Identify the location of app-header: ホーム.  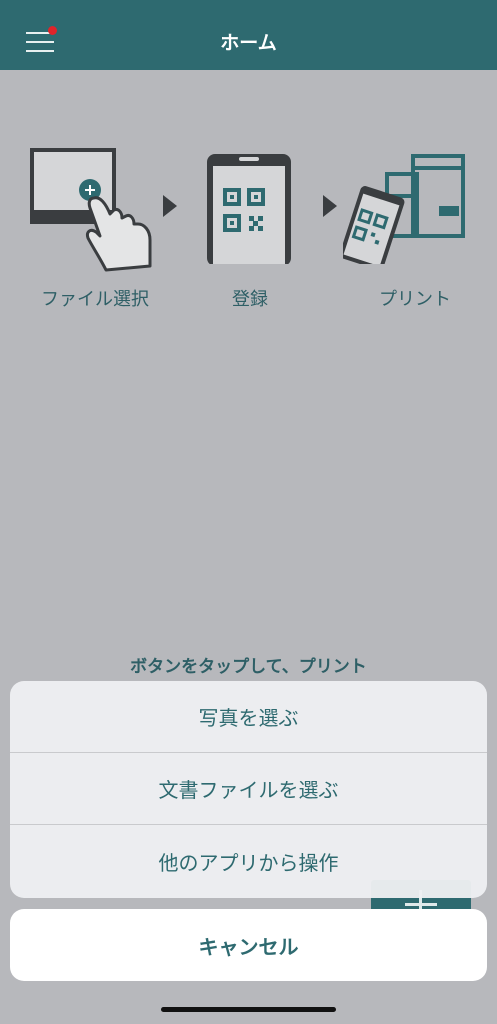
(248, 35).